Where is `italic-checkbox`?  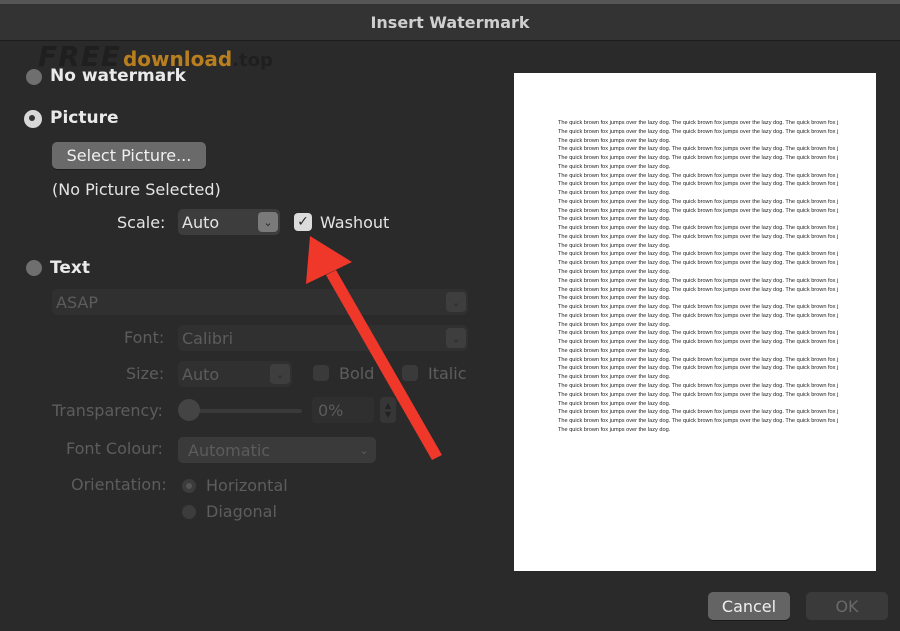
italic-checkbox is located at coordinates (410, 373).